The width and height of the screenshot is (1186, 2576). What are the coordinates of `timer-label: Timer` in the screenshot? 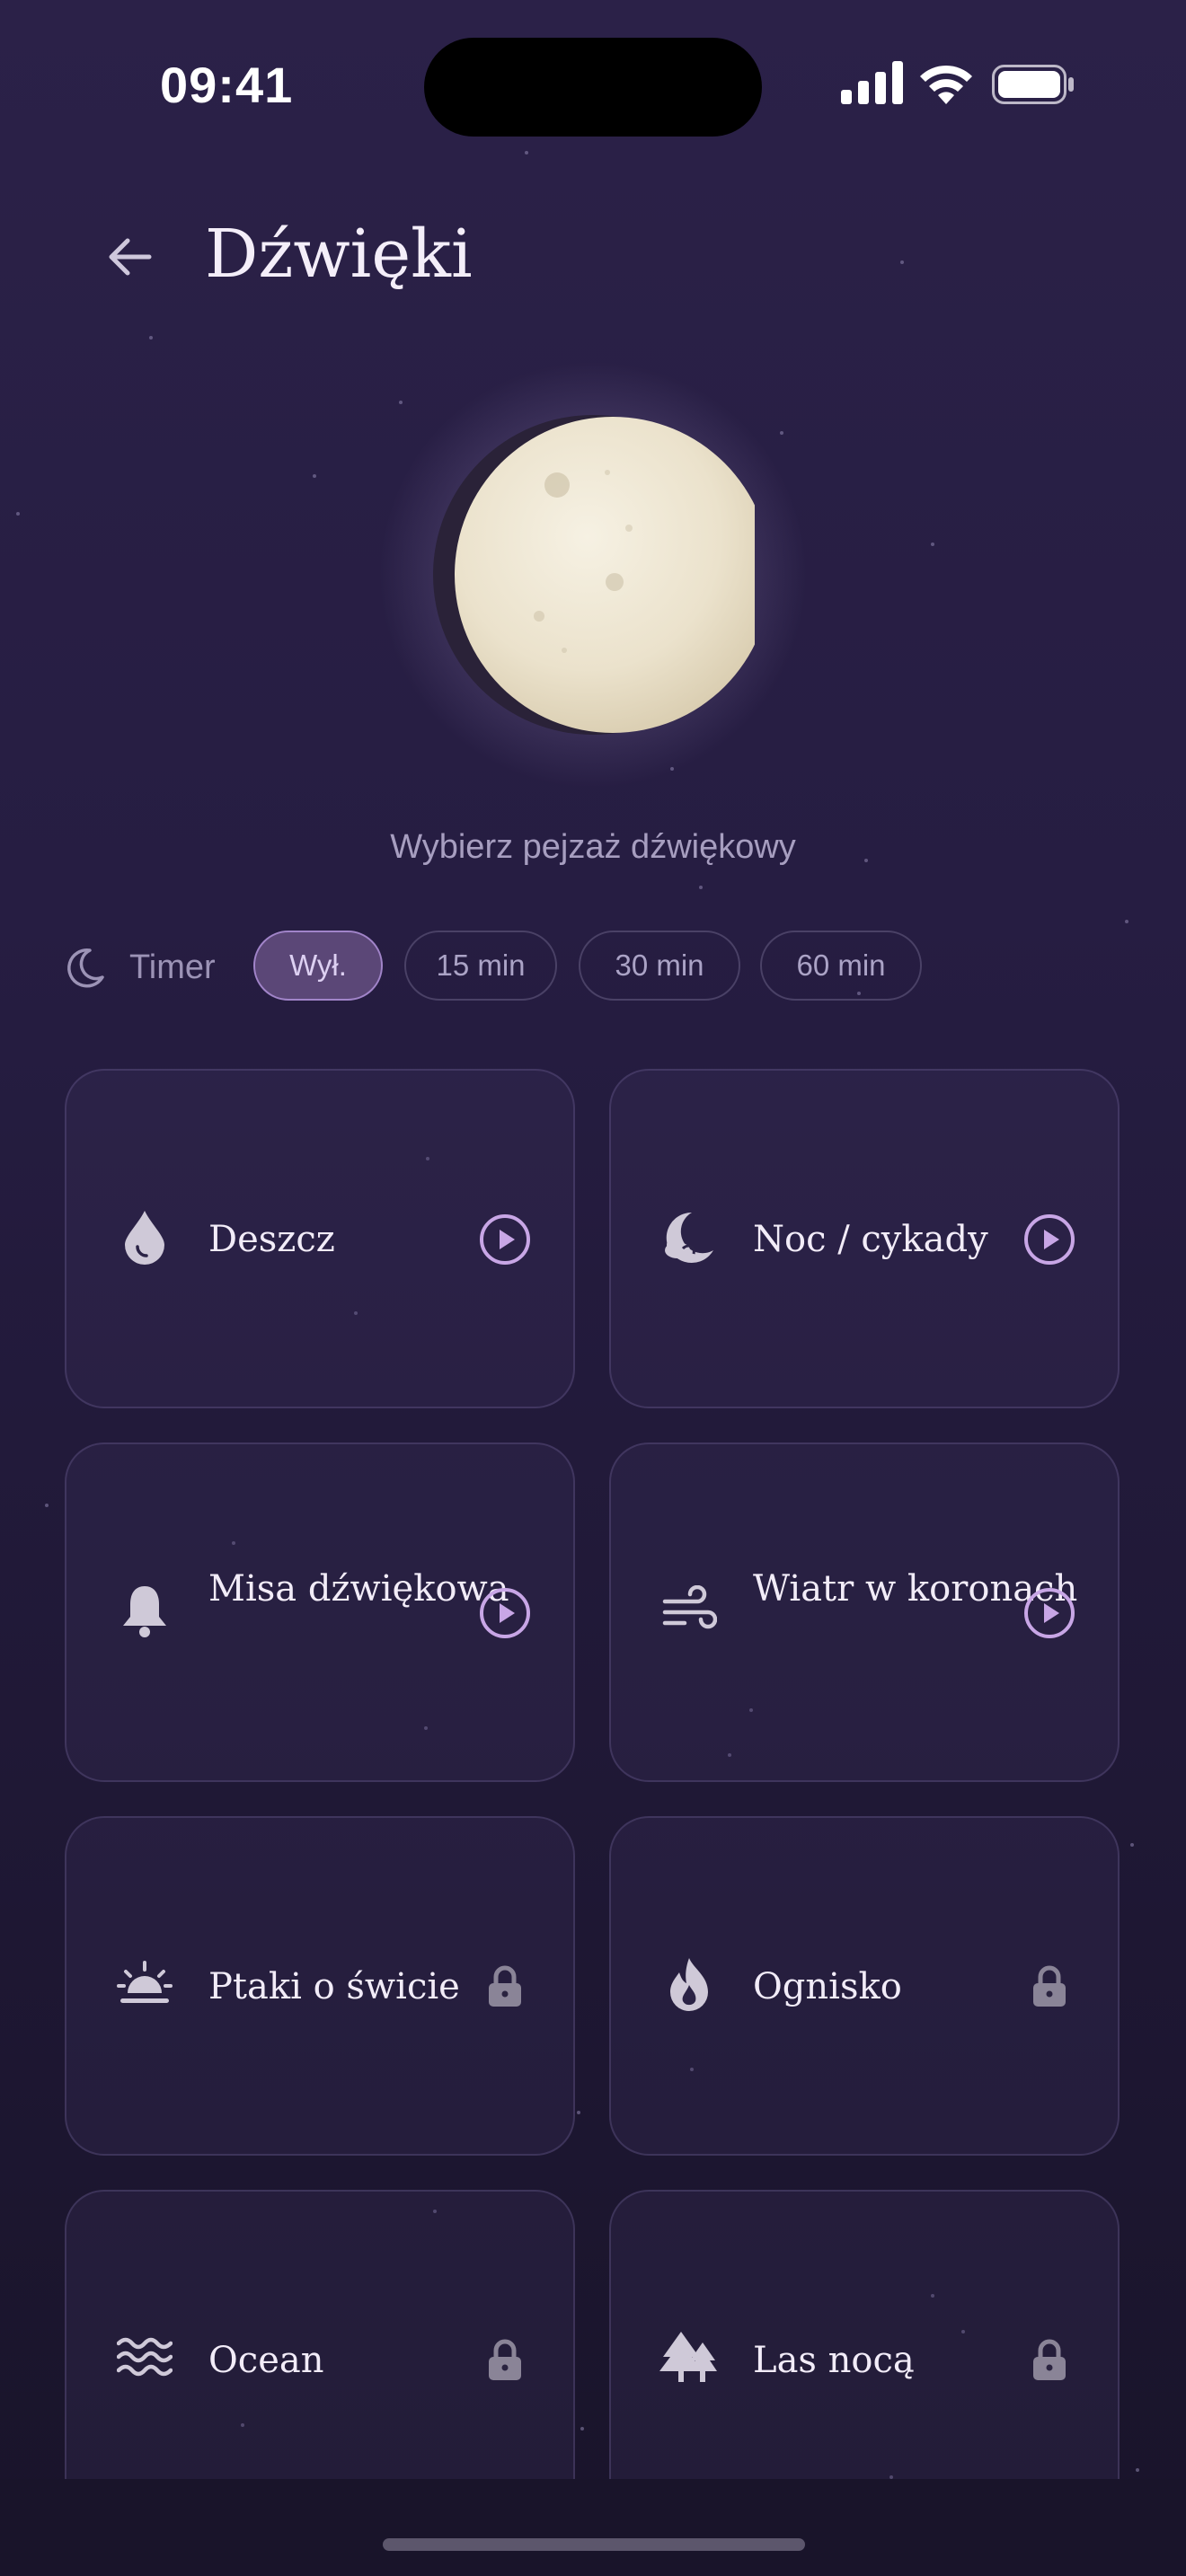 It's located at (172, 967).